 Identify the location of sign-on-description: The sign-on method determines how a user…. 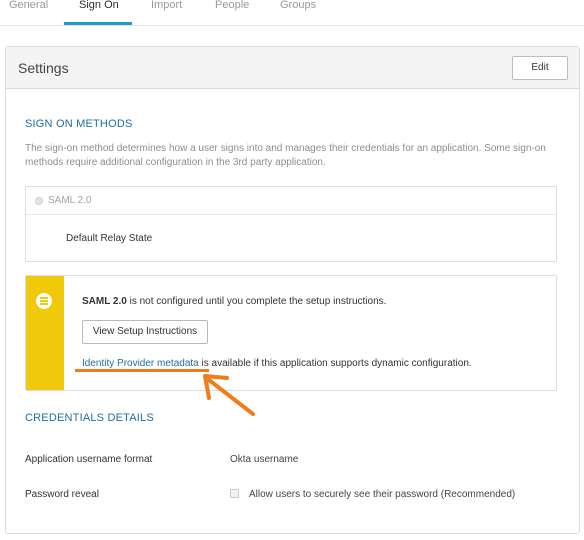
(285, 155).